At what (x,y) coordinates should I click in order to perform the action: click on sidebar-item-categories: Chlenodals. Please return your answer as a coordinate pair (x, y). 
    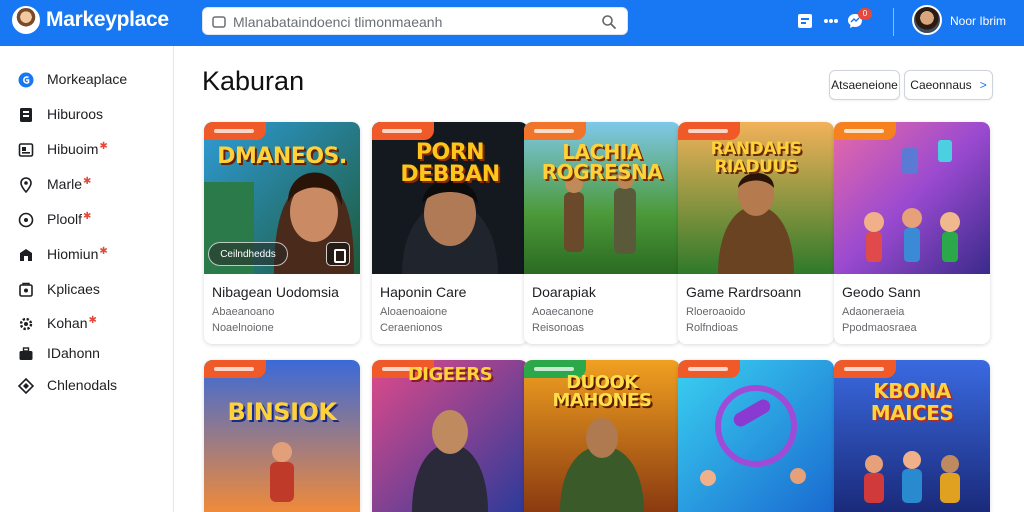
    Looking at the image, I should click on (87, 385).